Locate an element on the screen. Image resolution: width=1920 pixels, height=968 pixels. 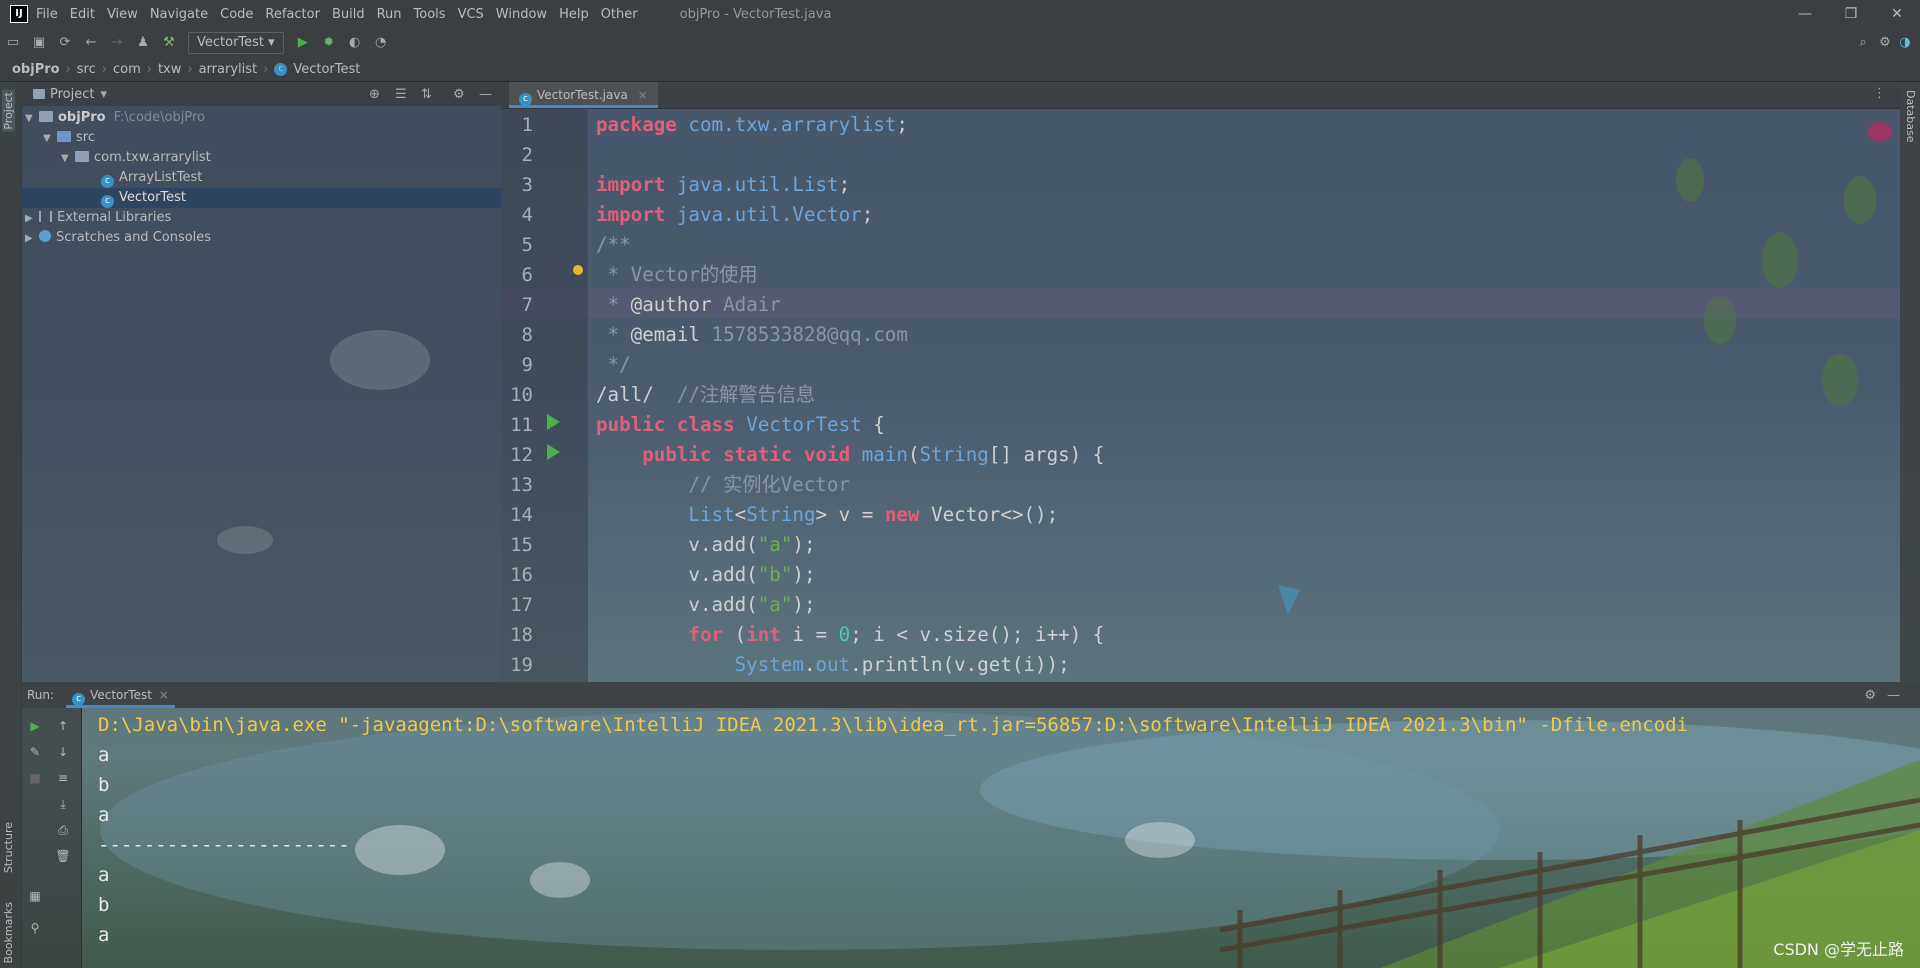
console-line: a is located at coordinates (104, 755).